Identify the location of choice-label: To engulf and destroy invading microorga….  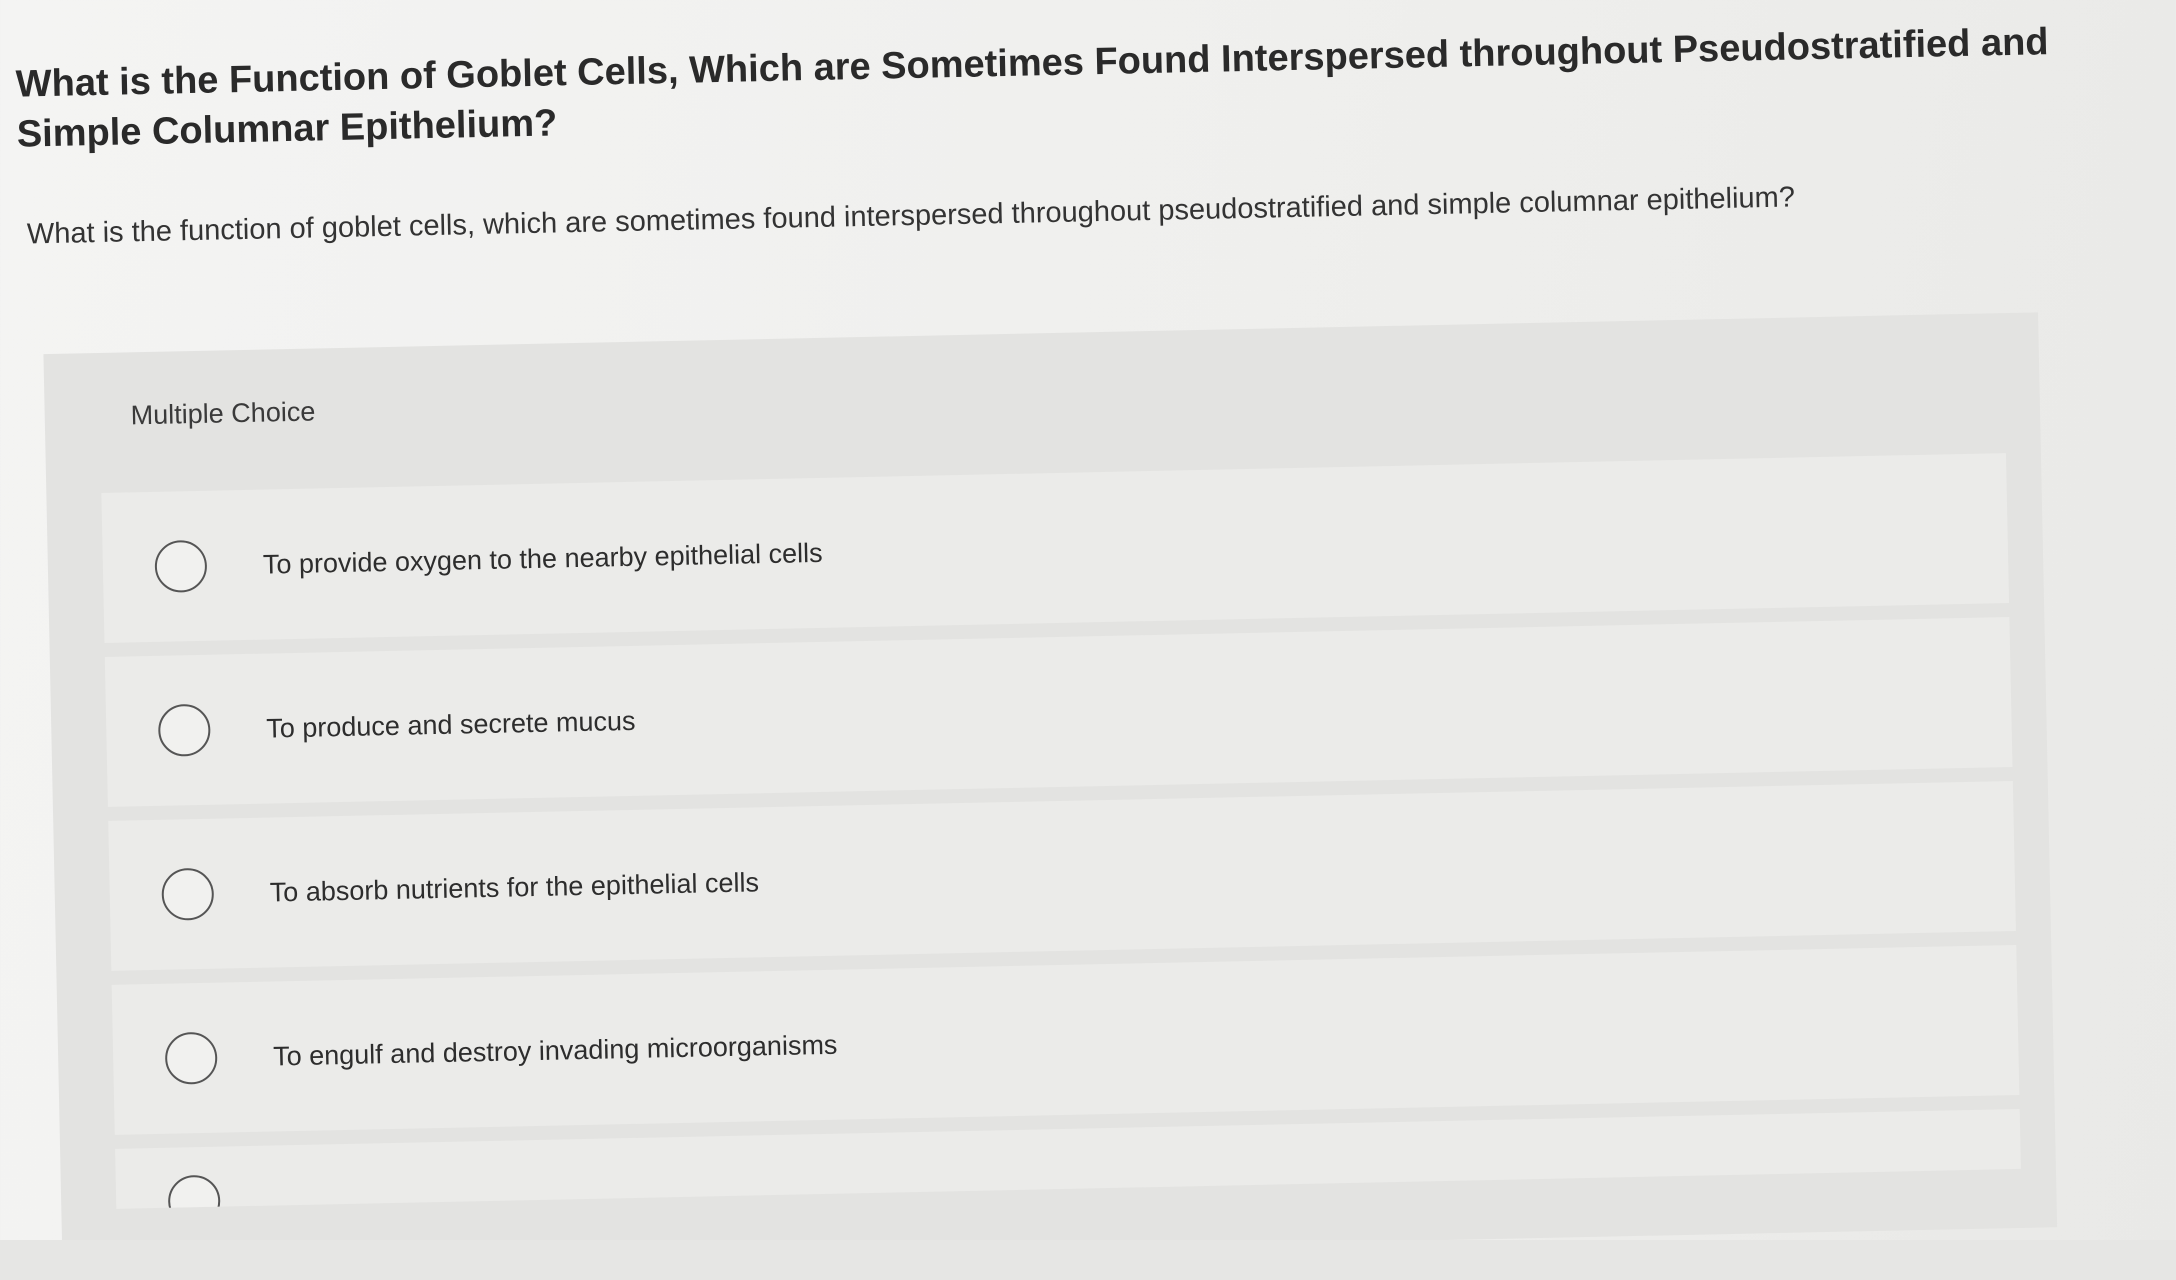
(555, 1050).